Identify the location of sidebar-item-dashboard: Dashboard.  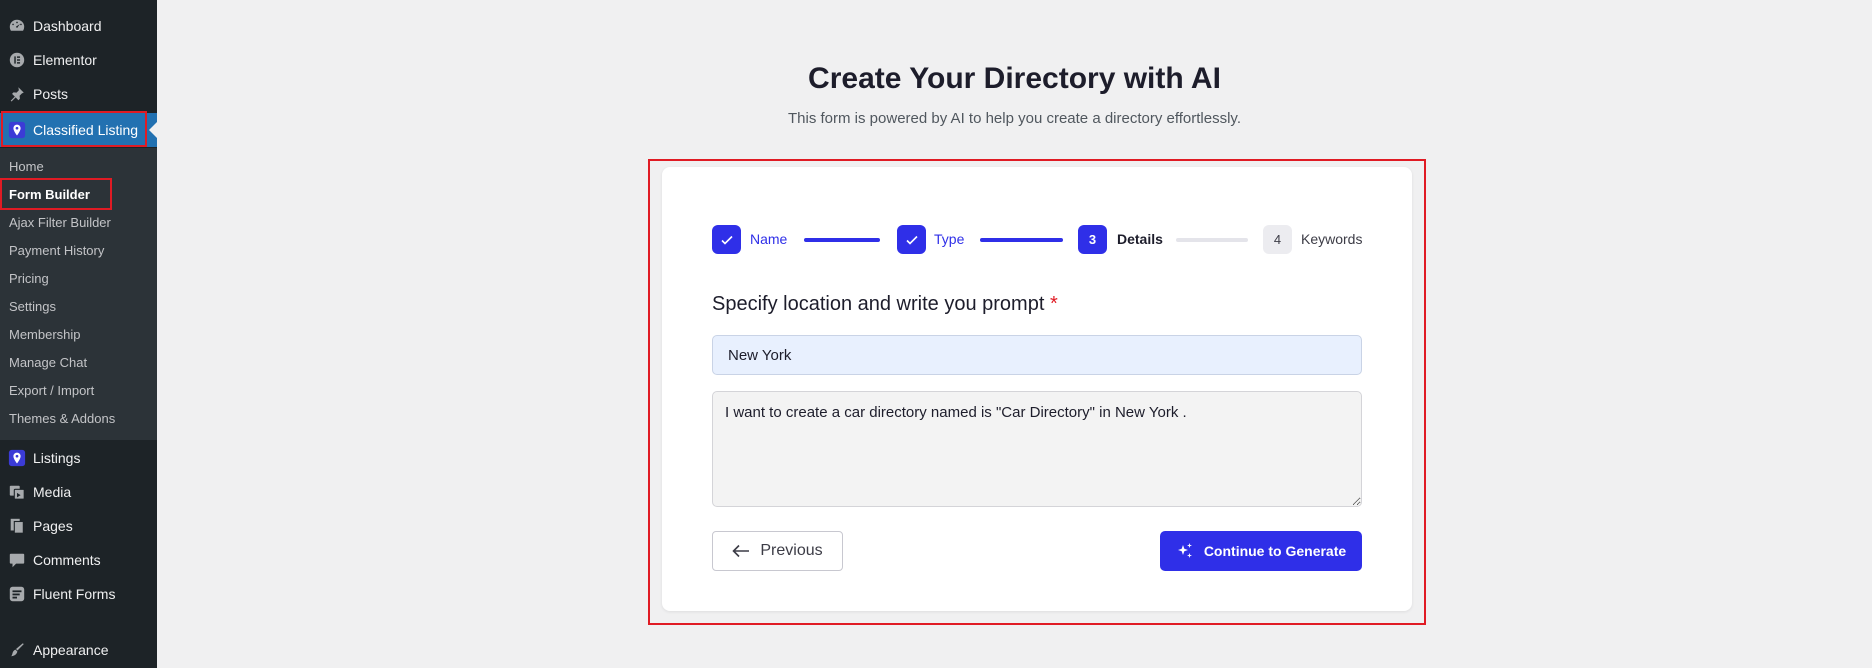
(78, 26).